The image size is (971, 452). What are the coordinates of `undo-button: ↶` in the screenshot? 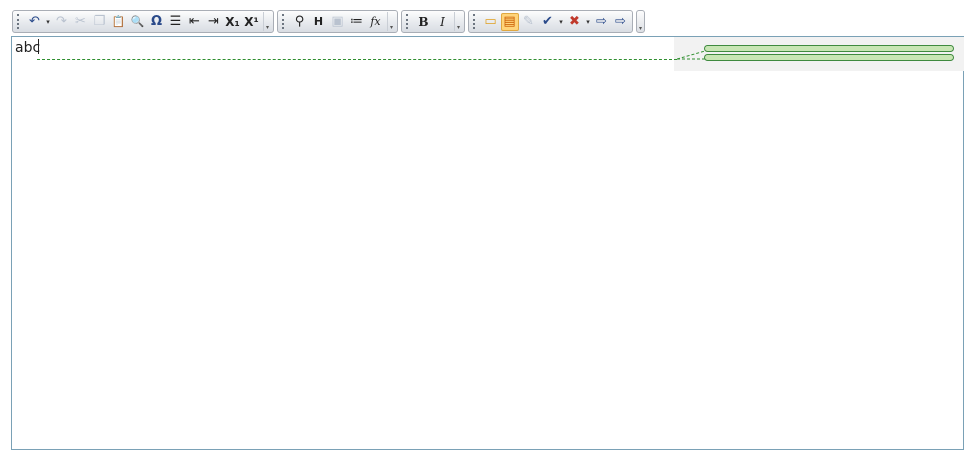 It's located at (35, 22).